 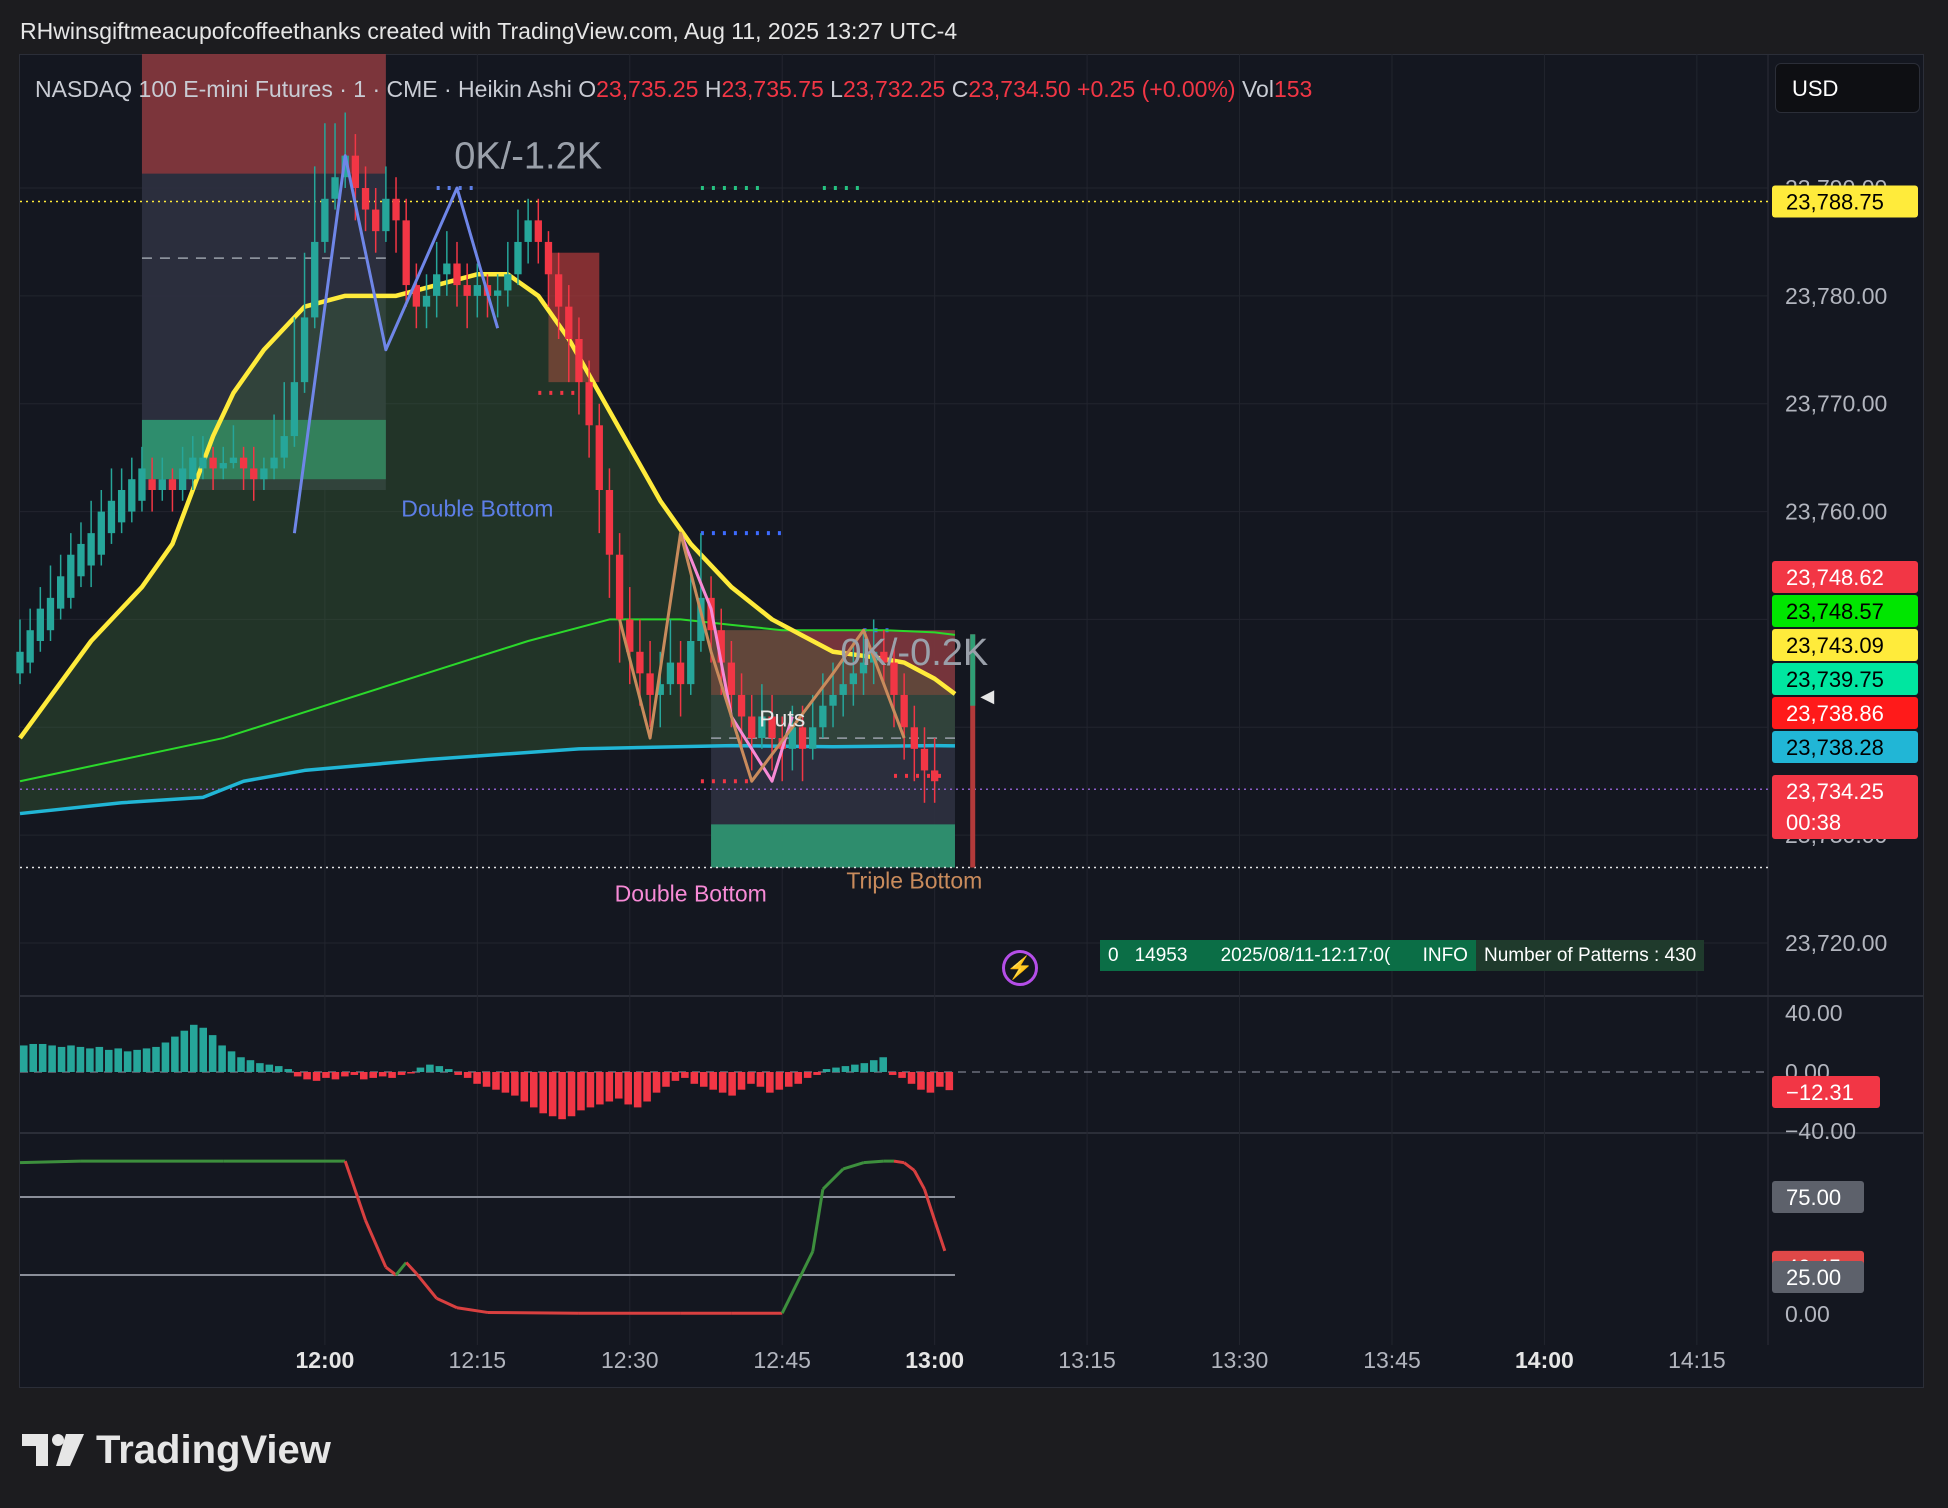 What do you see at coordinates (1019, 89) in the screenshot?
I see `close-value: 23,734.50` at bounding box center [1019, 89].